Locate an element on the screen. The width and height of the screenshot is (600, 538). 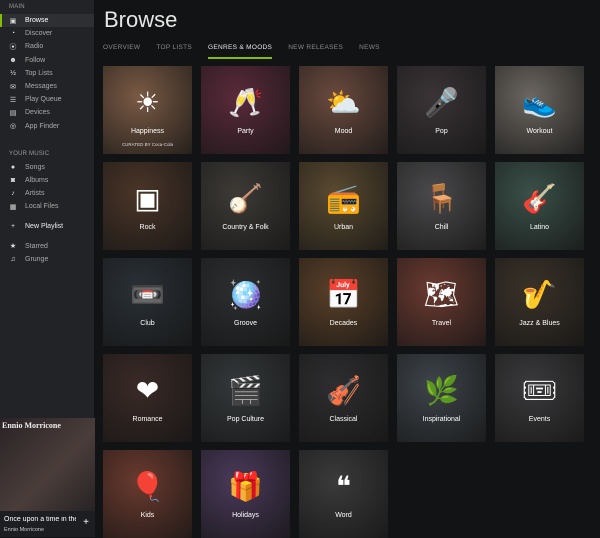
genre-tile-urban: 📻 Urban is located at coordinates (343, 206).